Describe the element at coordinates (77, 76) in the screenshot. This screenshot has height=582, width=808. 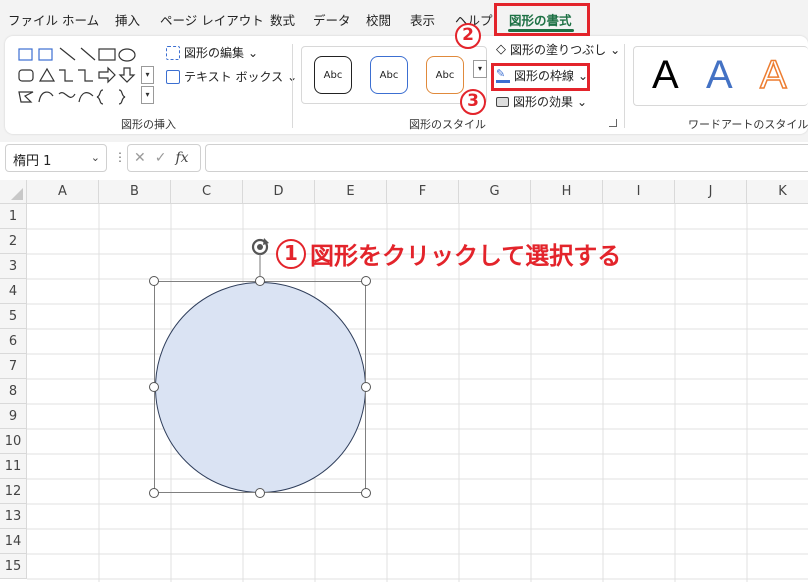
I see `shape-icons` at that location.